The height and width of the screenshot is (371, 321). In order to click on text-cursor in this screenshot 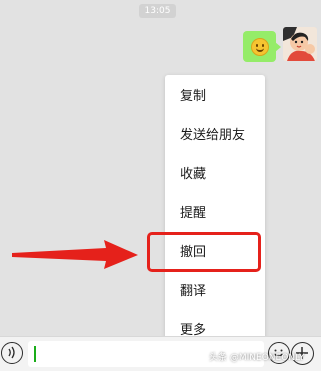, I will do `click(35, 354)`.